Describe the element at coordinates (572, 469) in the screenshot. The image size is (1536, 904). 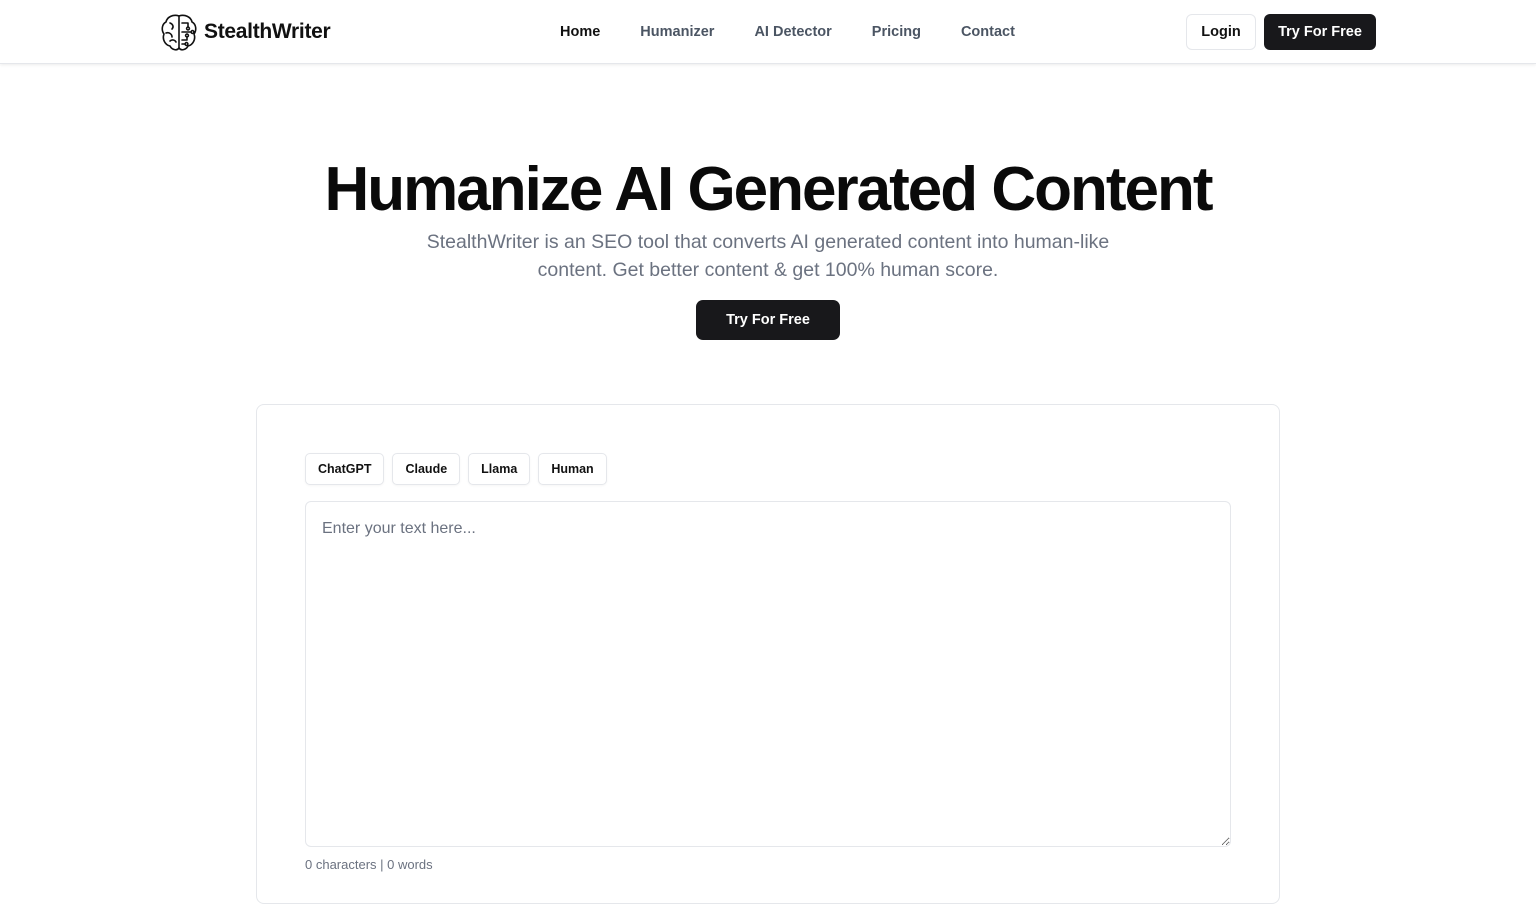
I see `chip-human: Human` at that location.